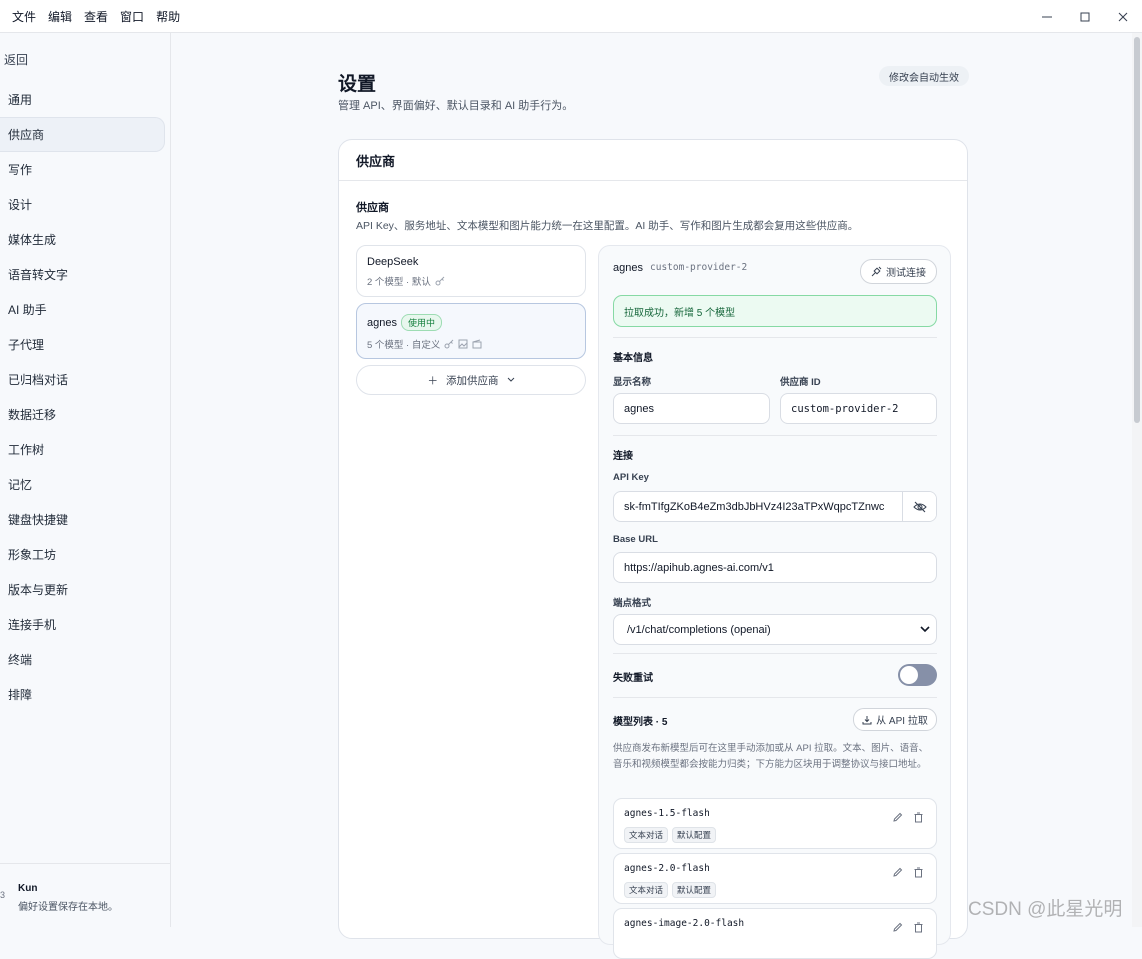  I want to click on sidebar-item-ai-assistant: AI 助手, so click(82, 309).